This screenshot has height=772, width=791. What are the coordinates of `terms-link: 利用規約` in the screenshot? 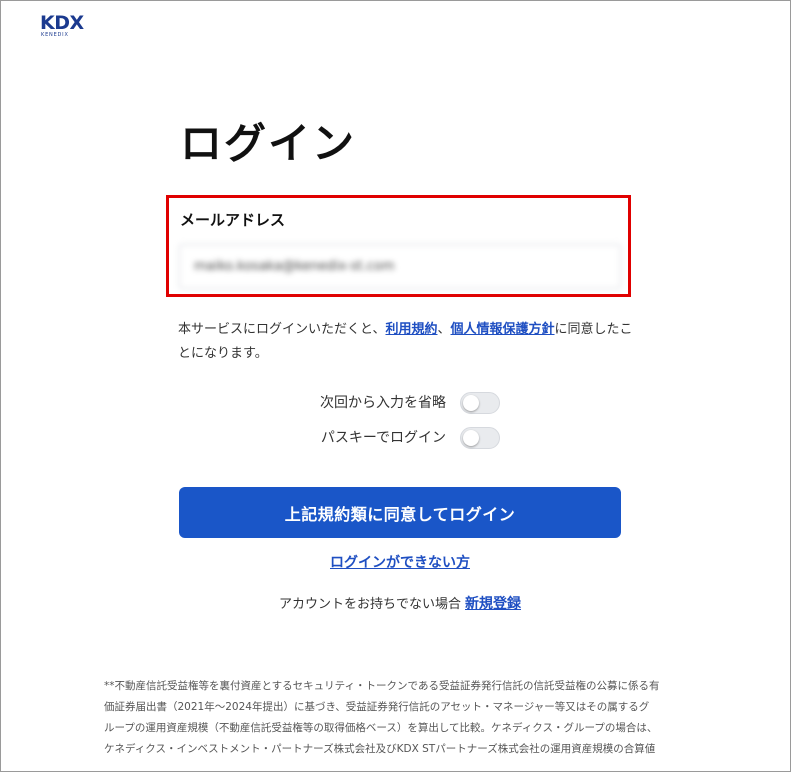 It's located at (411, 329).